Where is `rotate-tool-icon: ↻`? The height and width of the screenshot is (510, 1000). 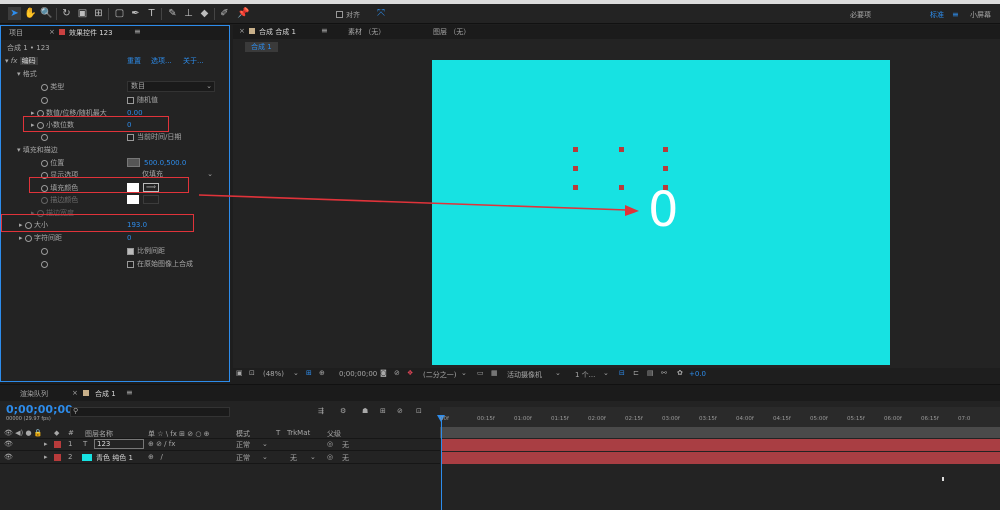
rotate-tool-icon: ↻ is located at coordinates (66, 13).